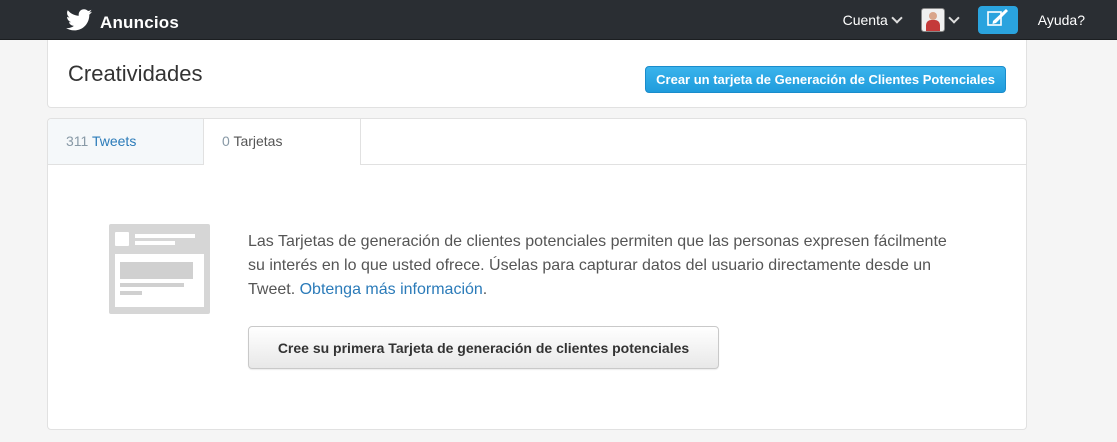 Image resolution: width=1117 pixels, height=442 pixels. Describe the element at coordinates (79, 22) in the screenshot. I see `twitter-bird-icon` at that location.